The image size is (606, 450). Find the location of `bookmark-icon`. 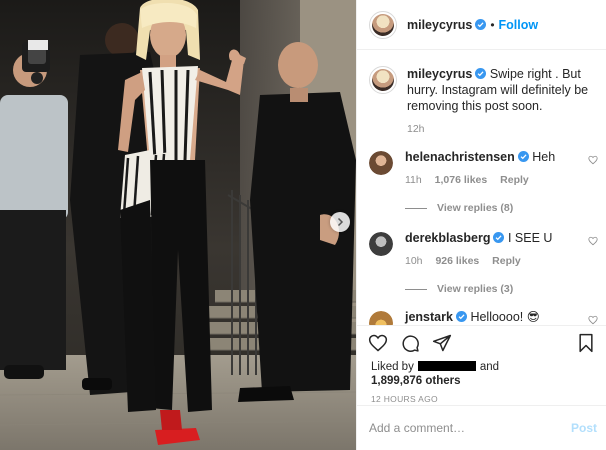

bookmark-icon is located at coordinates (586, 343).